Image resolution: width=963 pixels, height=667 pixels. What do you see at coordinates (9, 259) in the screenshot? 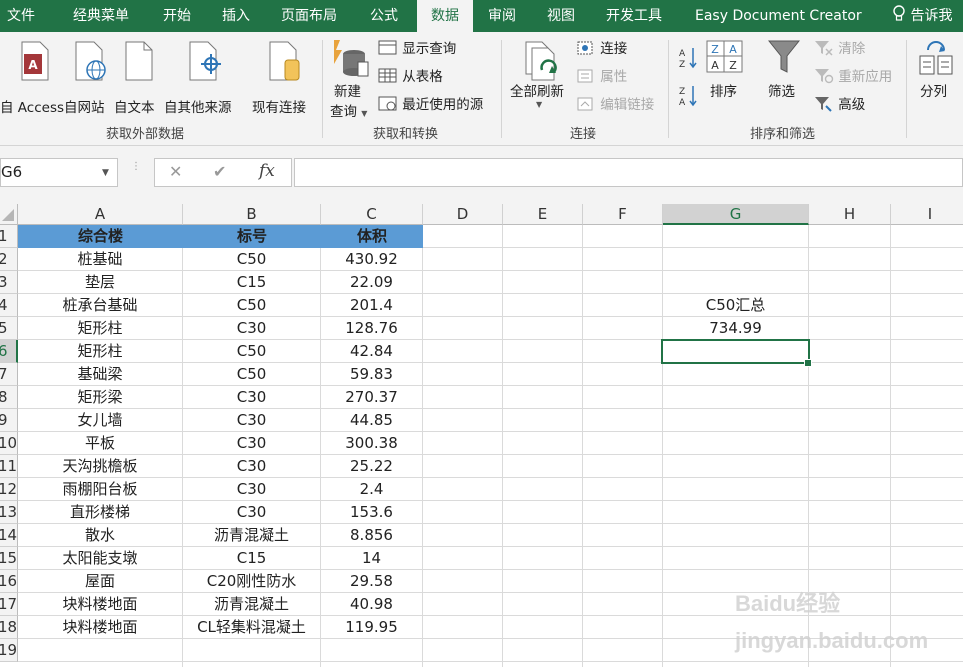
I see `row-header-2: 2` at bounding box center [9, 259].